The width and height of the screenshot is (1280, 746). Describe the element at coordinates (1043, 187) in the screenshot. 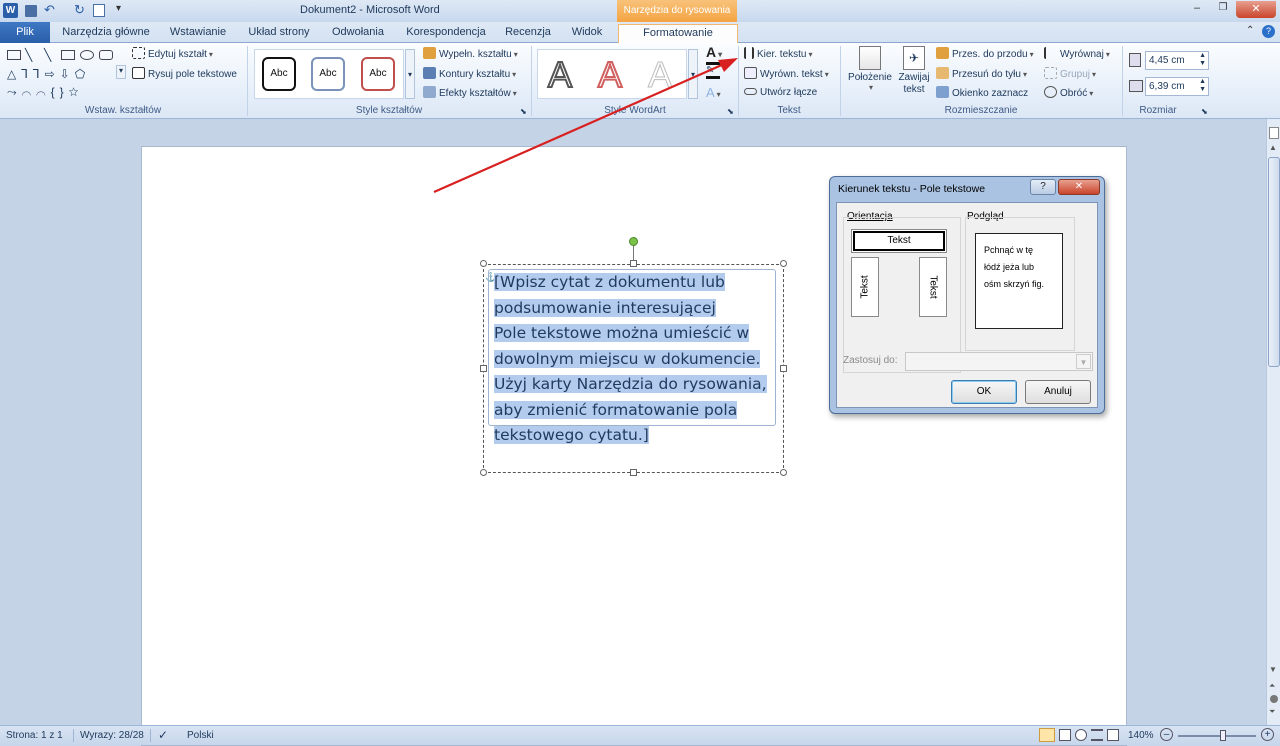

I see `dialog-help-button: ?` at that location.